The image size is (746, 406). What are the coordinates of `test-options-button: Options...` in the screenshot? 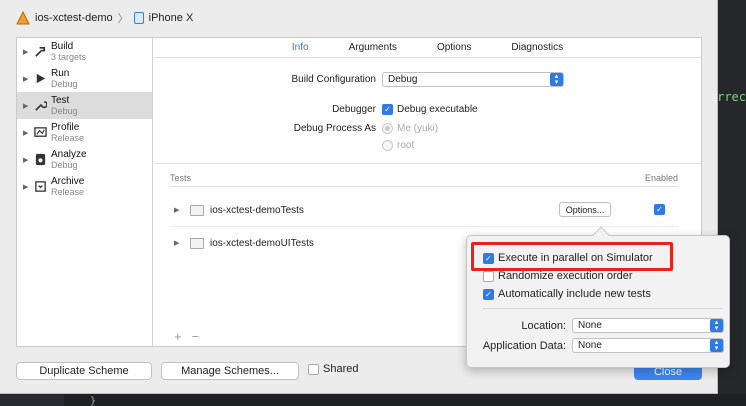 It's located at (585, 209).